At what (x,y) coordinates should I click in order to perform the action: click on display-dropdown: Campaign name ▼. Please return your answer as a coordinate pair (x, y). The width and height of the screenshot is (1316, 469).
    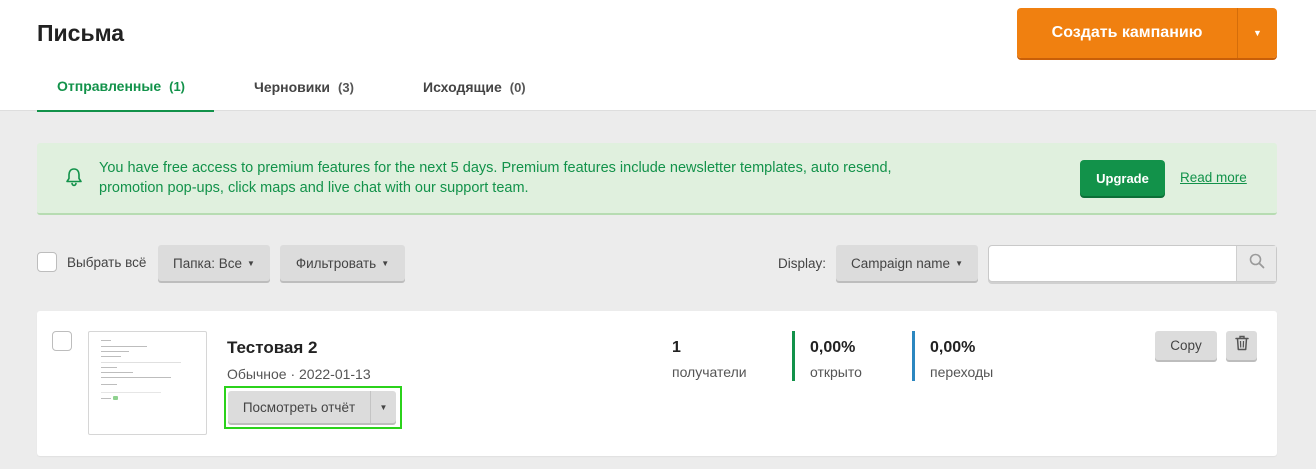
    Looking at the image, I should click on (907, 263).